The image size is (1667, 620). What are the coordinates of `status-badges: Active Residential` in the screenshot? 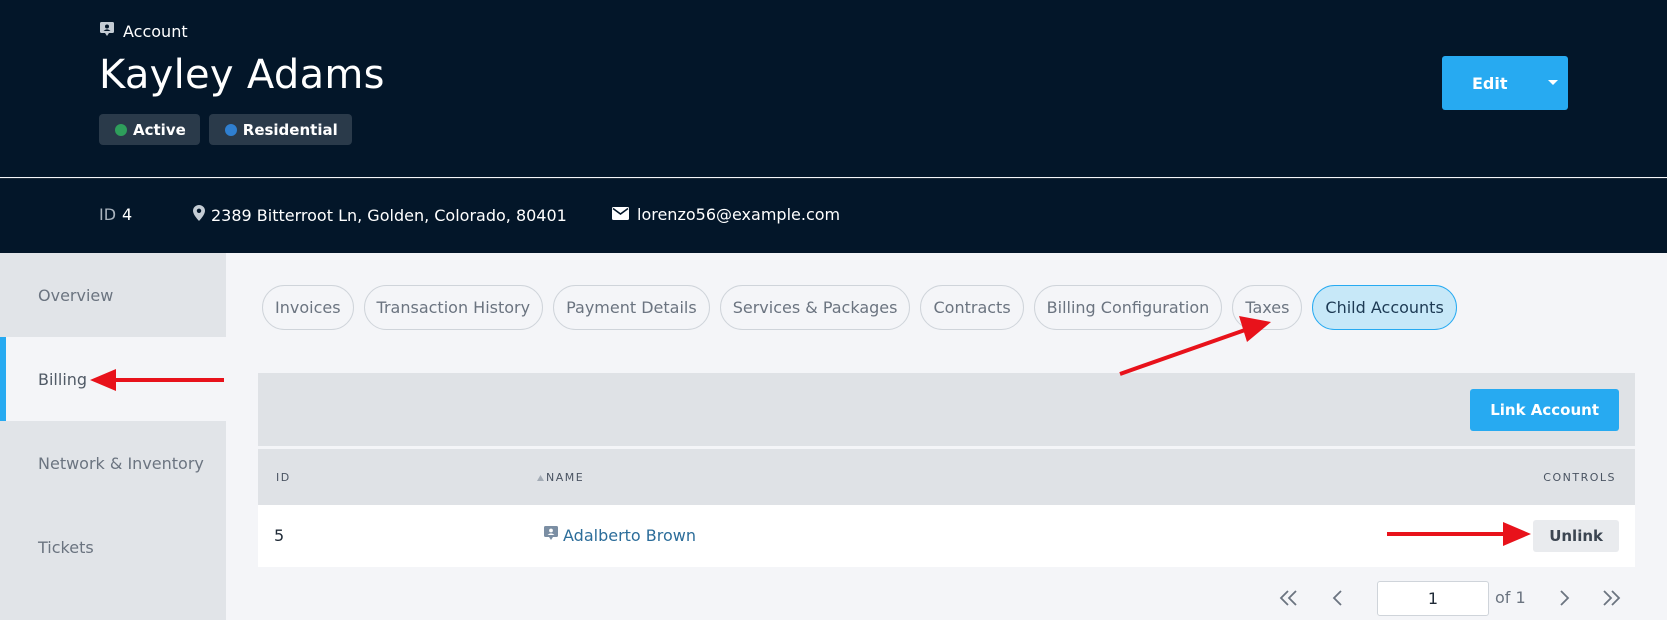 It's located at (225, 129).